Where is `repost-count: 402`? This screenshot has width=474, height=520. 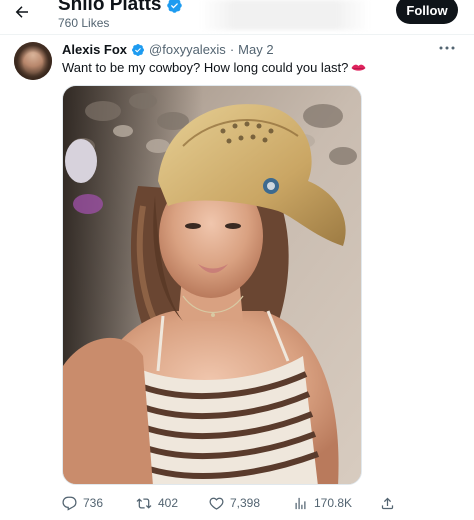 repost-count: 402 is located at coordinates (168, 503).